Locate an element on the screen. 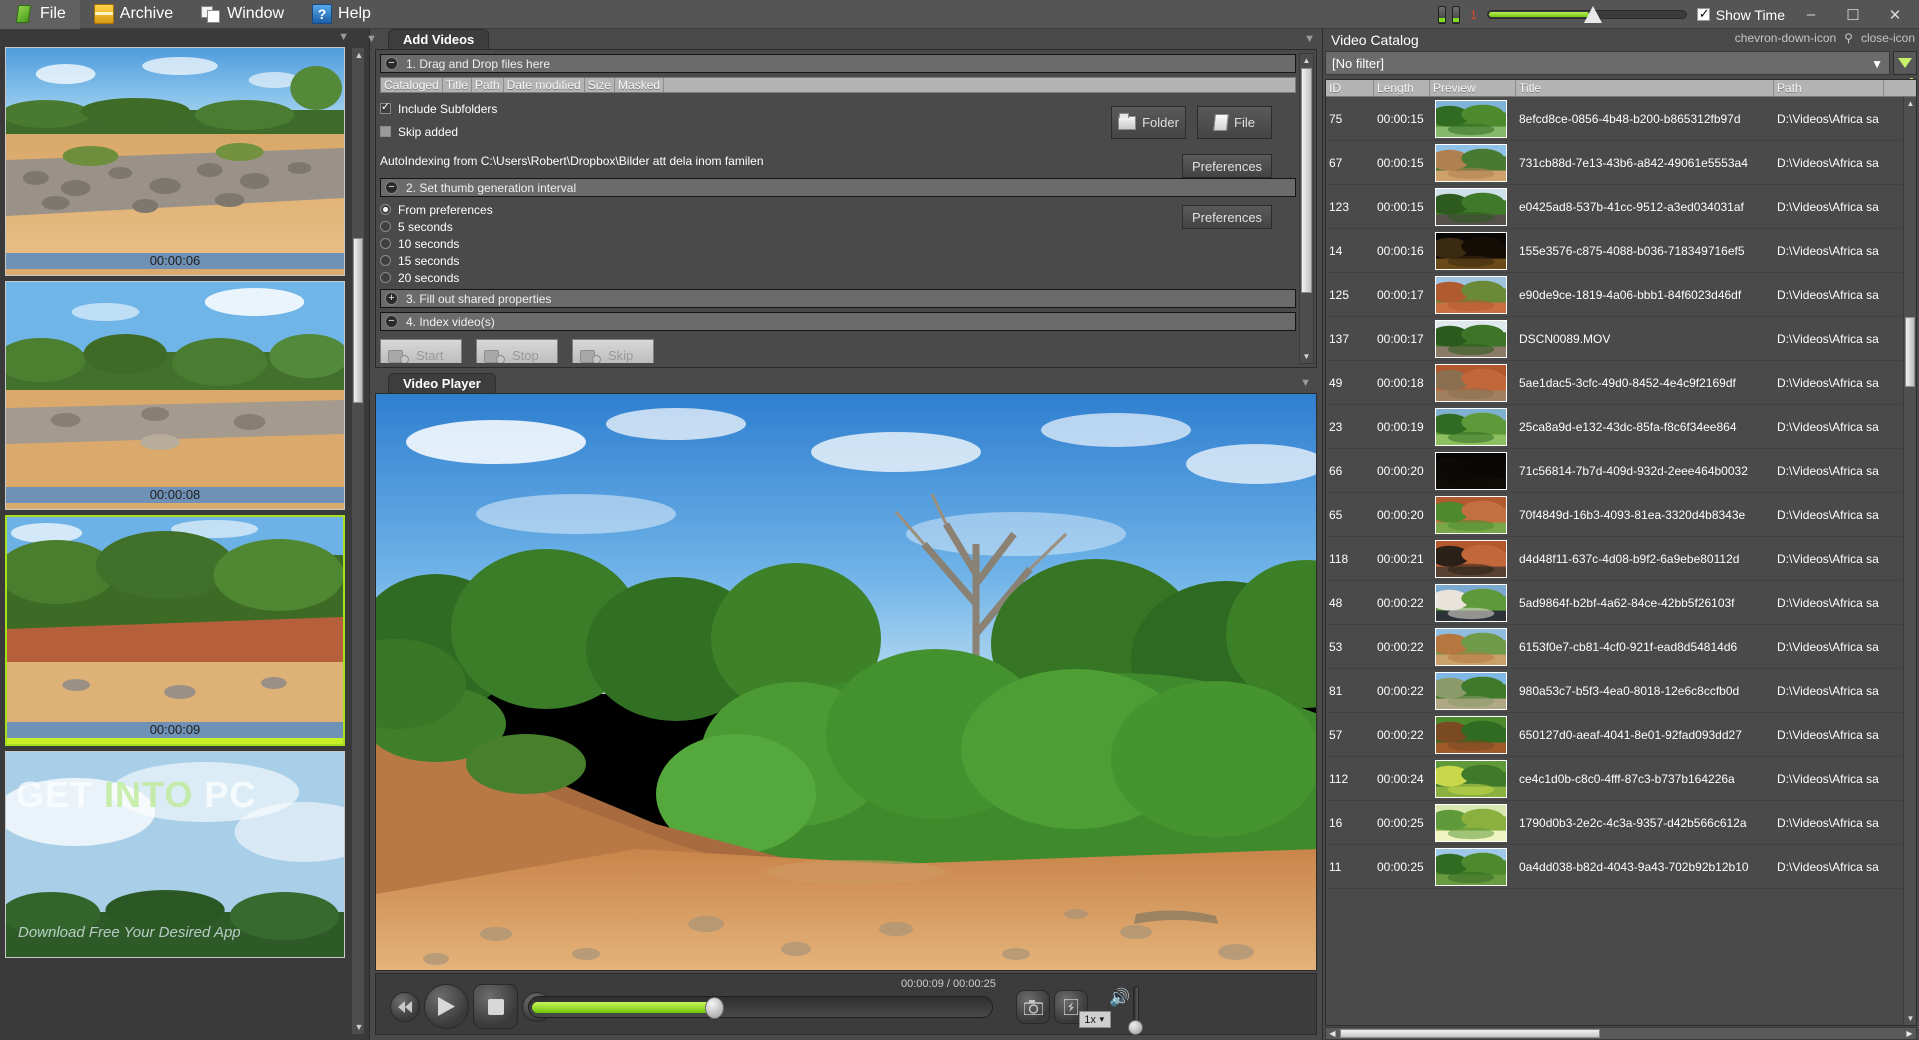 Image resolution: width=1919 pixels, height=1040 pixels. close-icon: close-icon is located at coordinates (1888, 38).